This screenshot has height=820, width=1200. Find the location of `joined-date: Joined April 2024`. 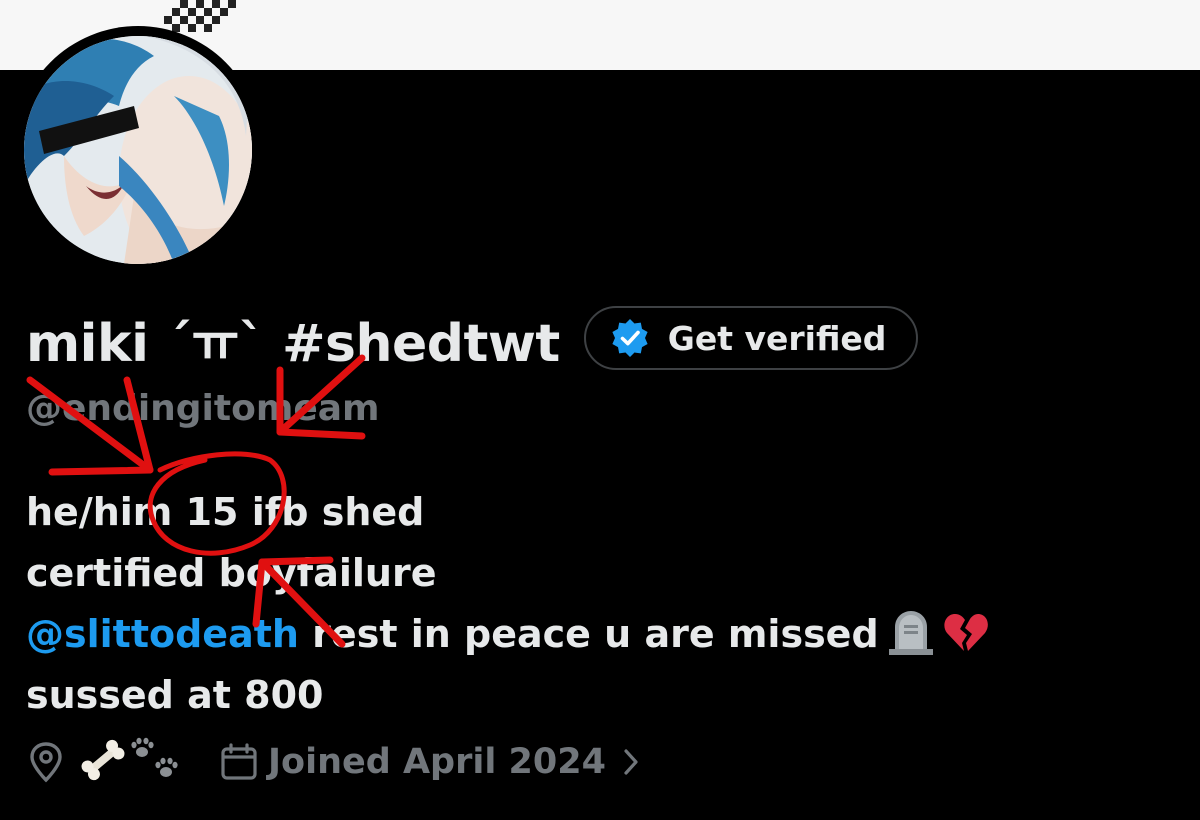

joined-date: Joined April 2024 is located at coordinates (430, 762).